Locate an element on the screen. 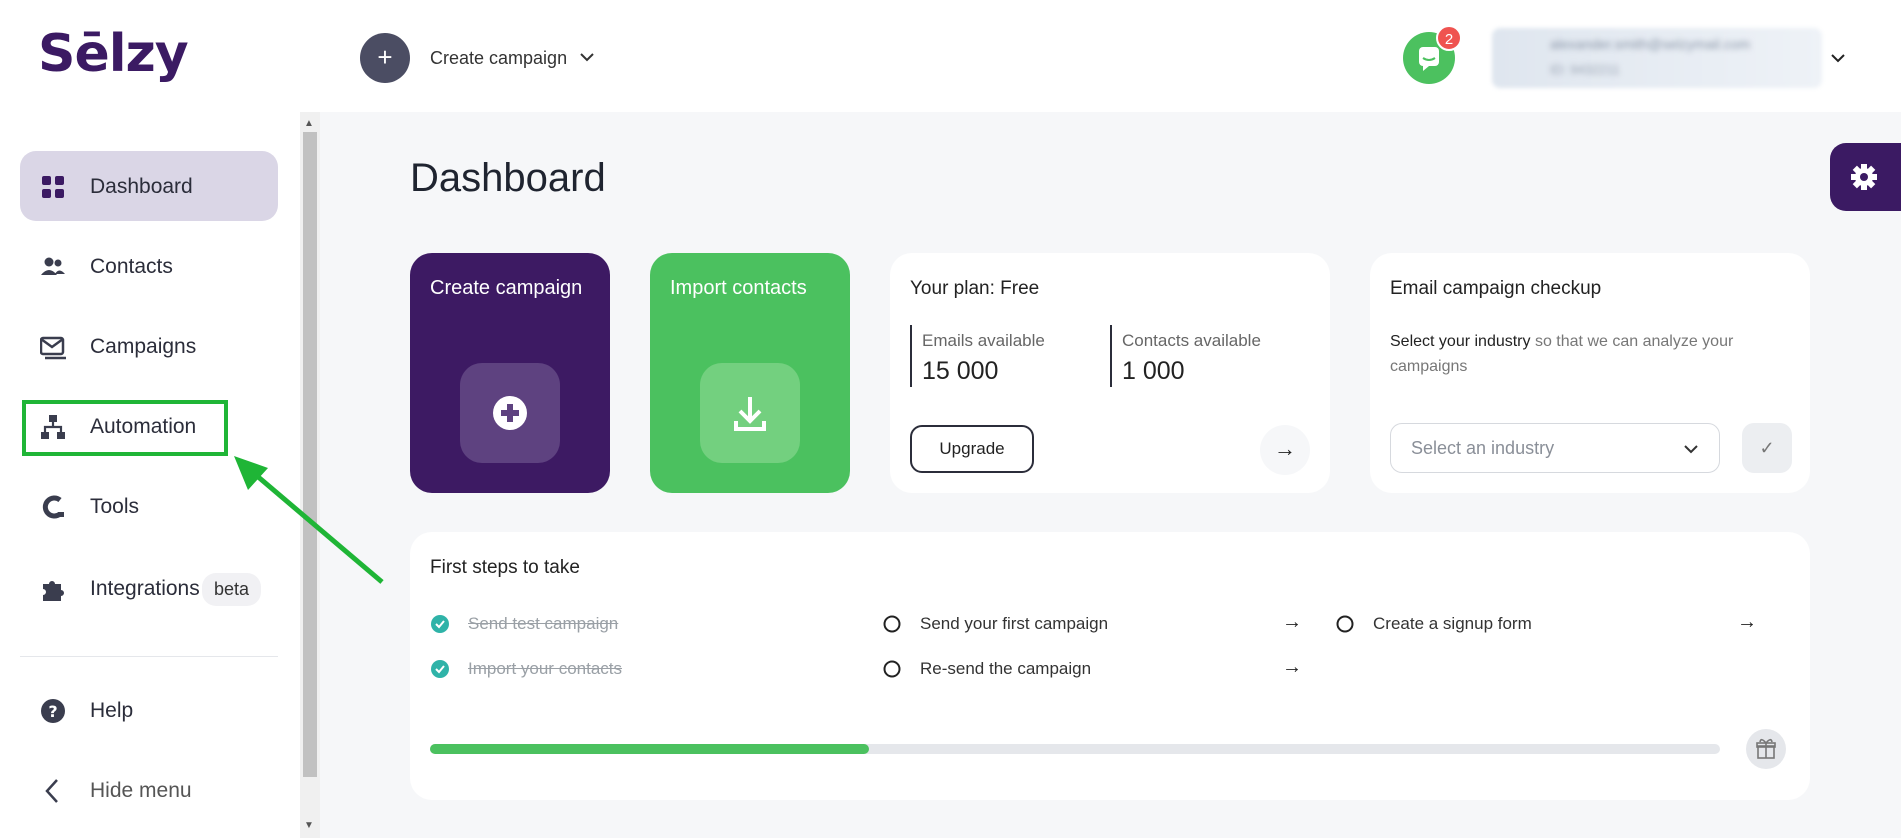  create-campaign-card-icon-box is located at coordinates (510, 413).